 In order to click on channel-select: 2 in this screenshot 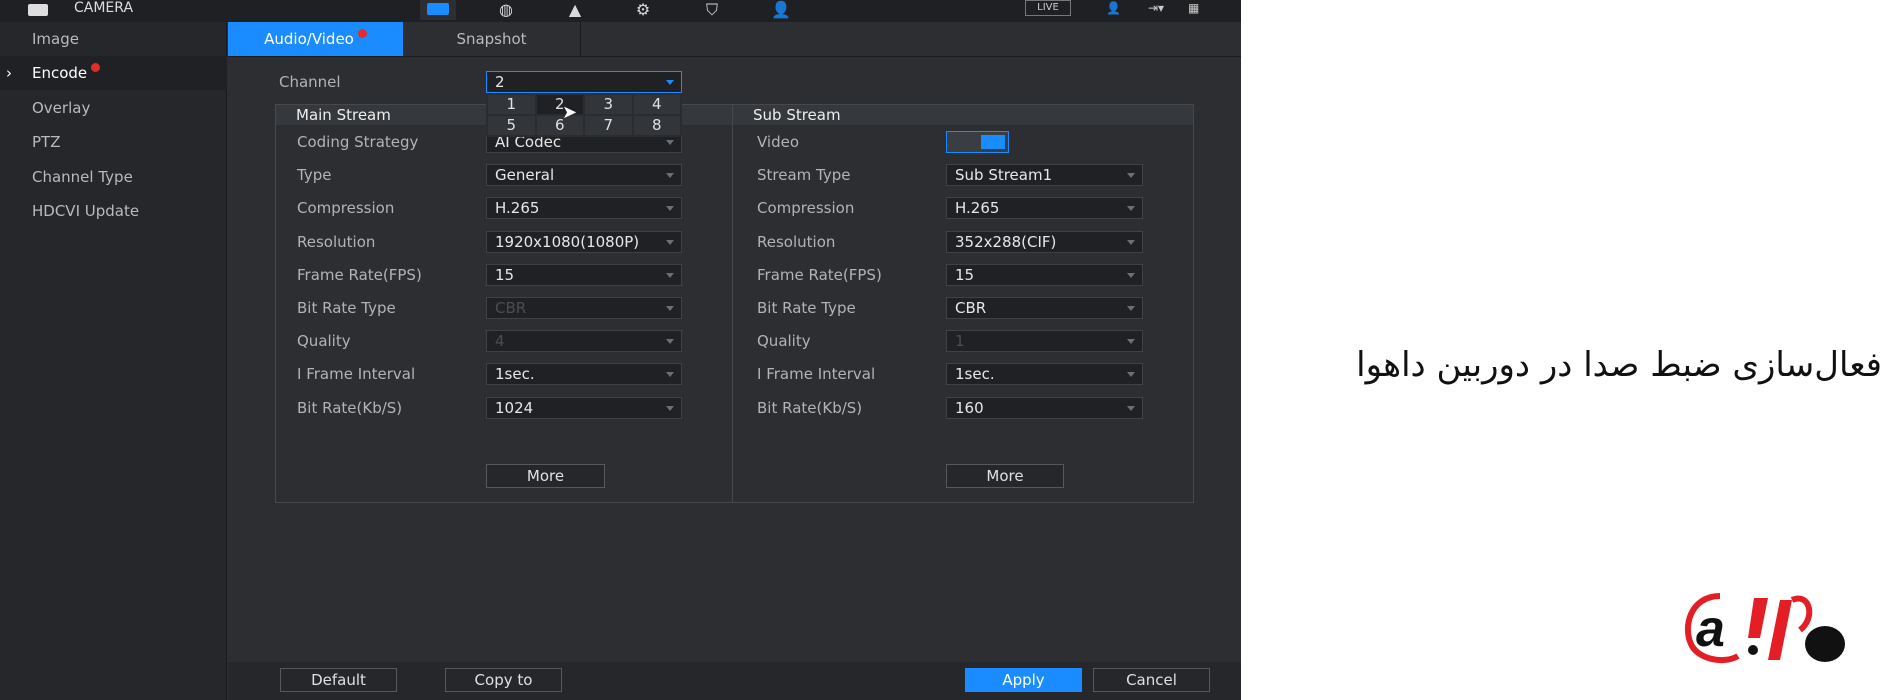, I will do `click(584, 82)`.